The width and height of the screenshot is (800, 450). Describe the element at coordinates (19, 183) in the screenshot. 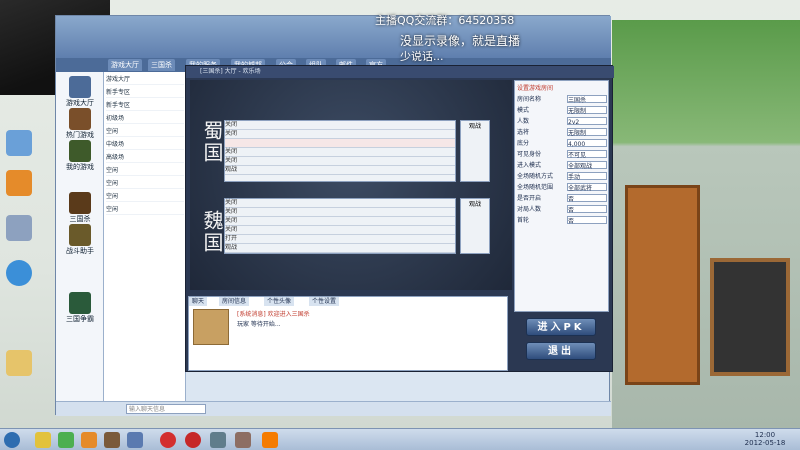

I see `desktop-icon-app` at that location.